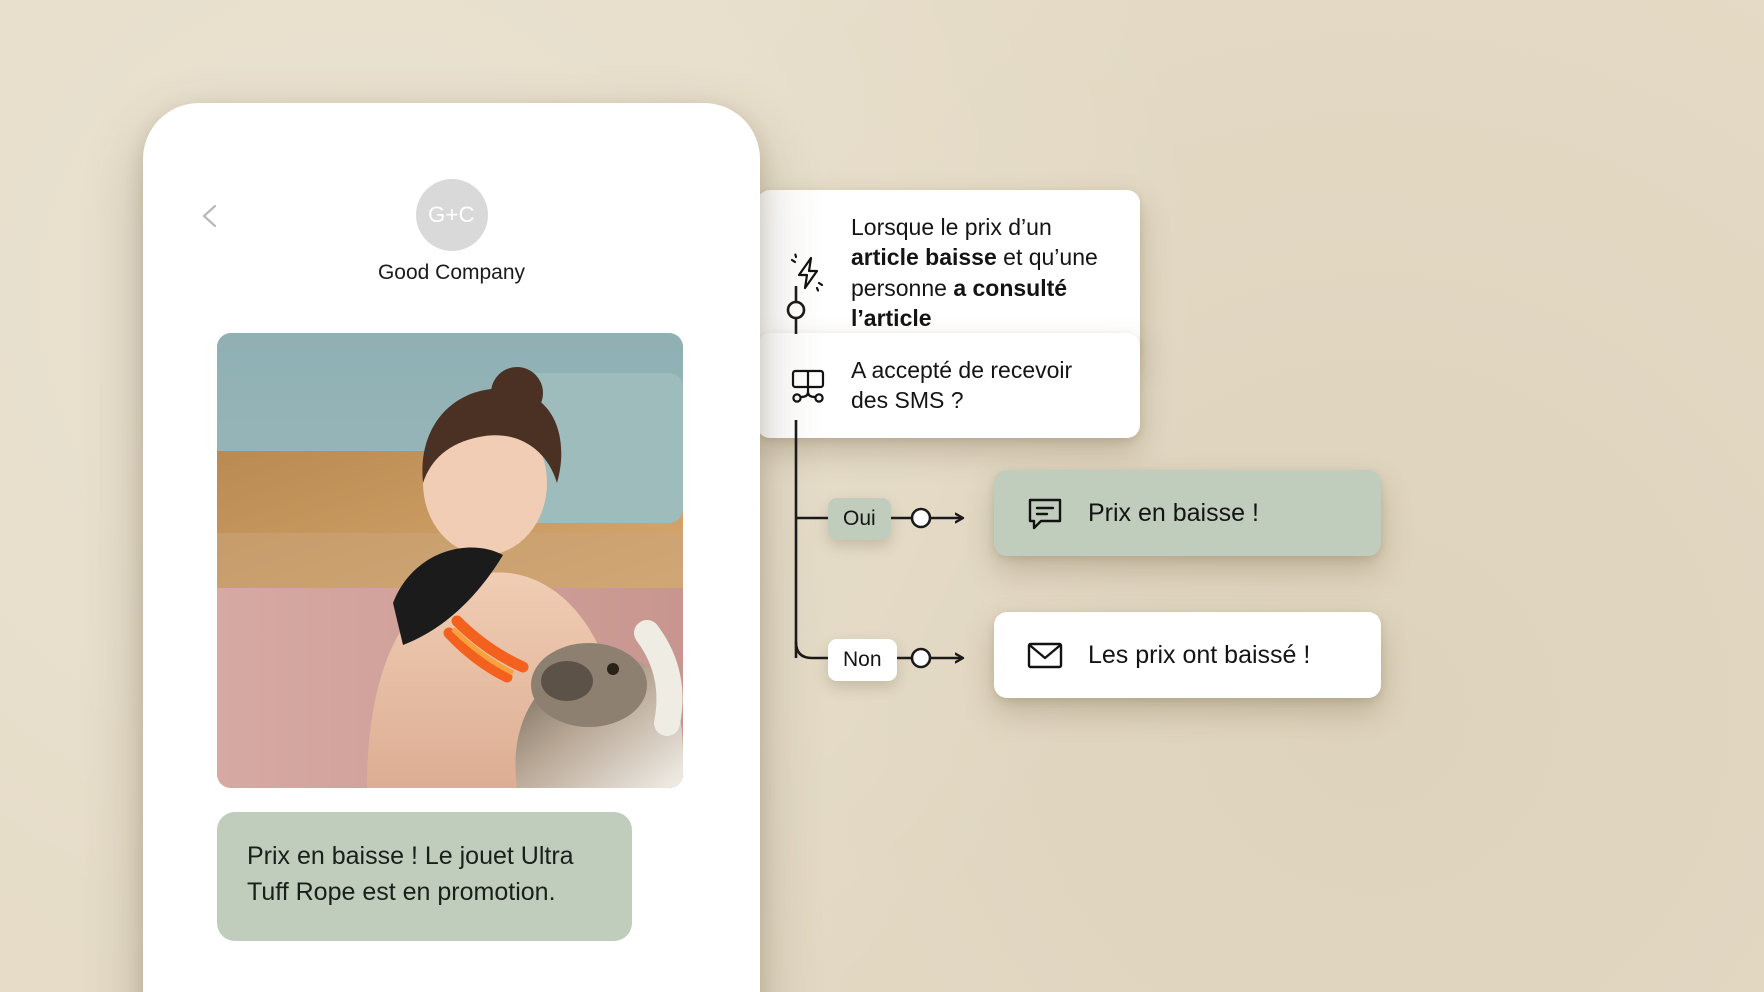  I want to click on split-branch-icon, so click(808, 385).